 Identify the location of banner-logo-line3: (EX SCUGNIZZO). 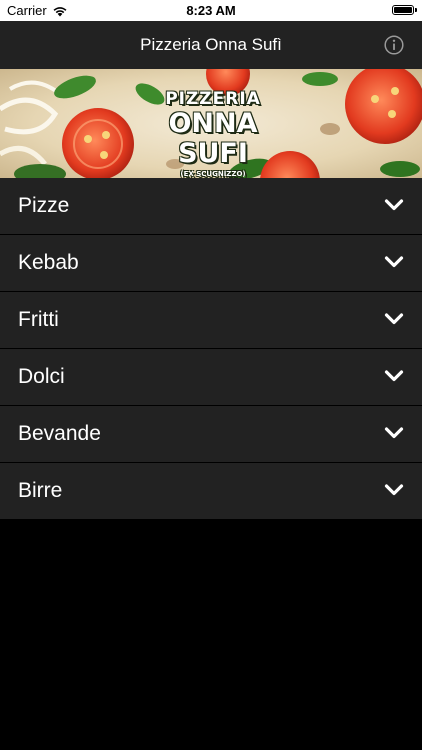
(213, 174).